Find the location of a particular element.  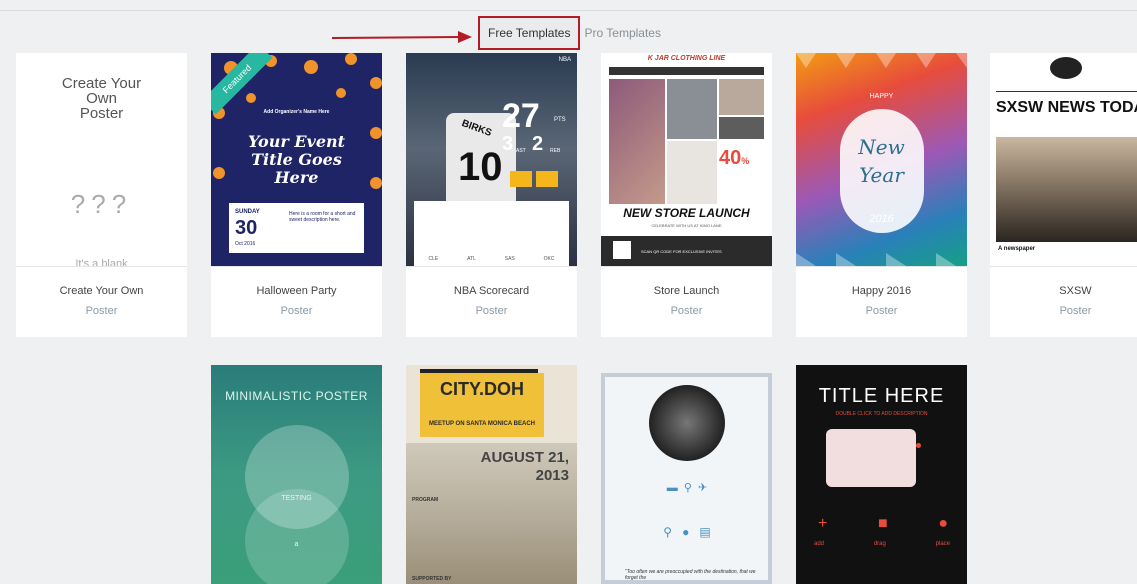

new-year-poster-thumbnail: HAPPY New Year 2016 is located at coordinates (881, 159).